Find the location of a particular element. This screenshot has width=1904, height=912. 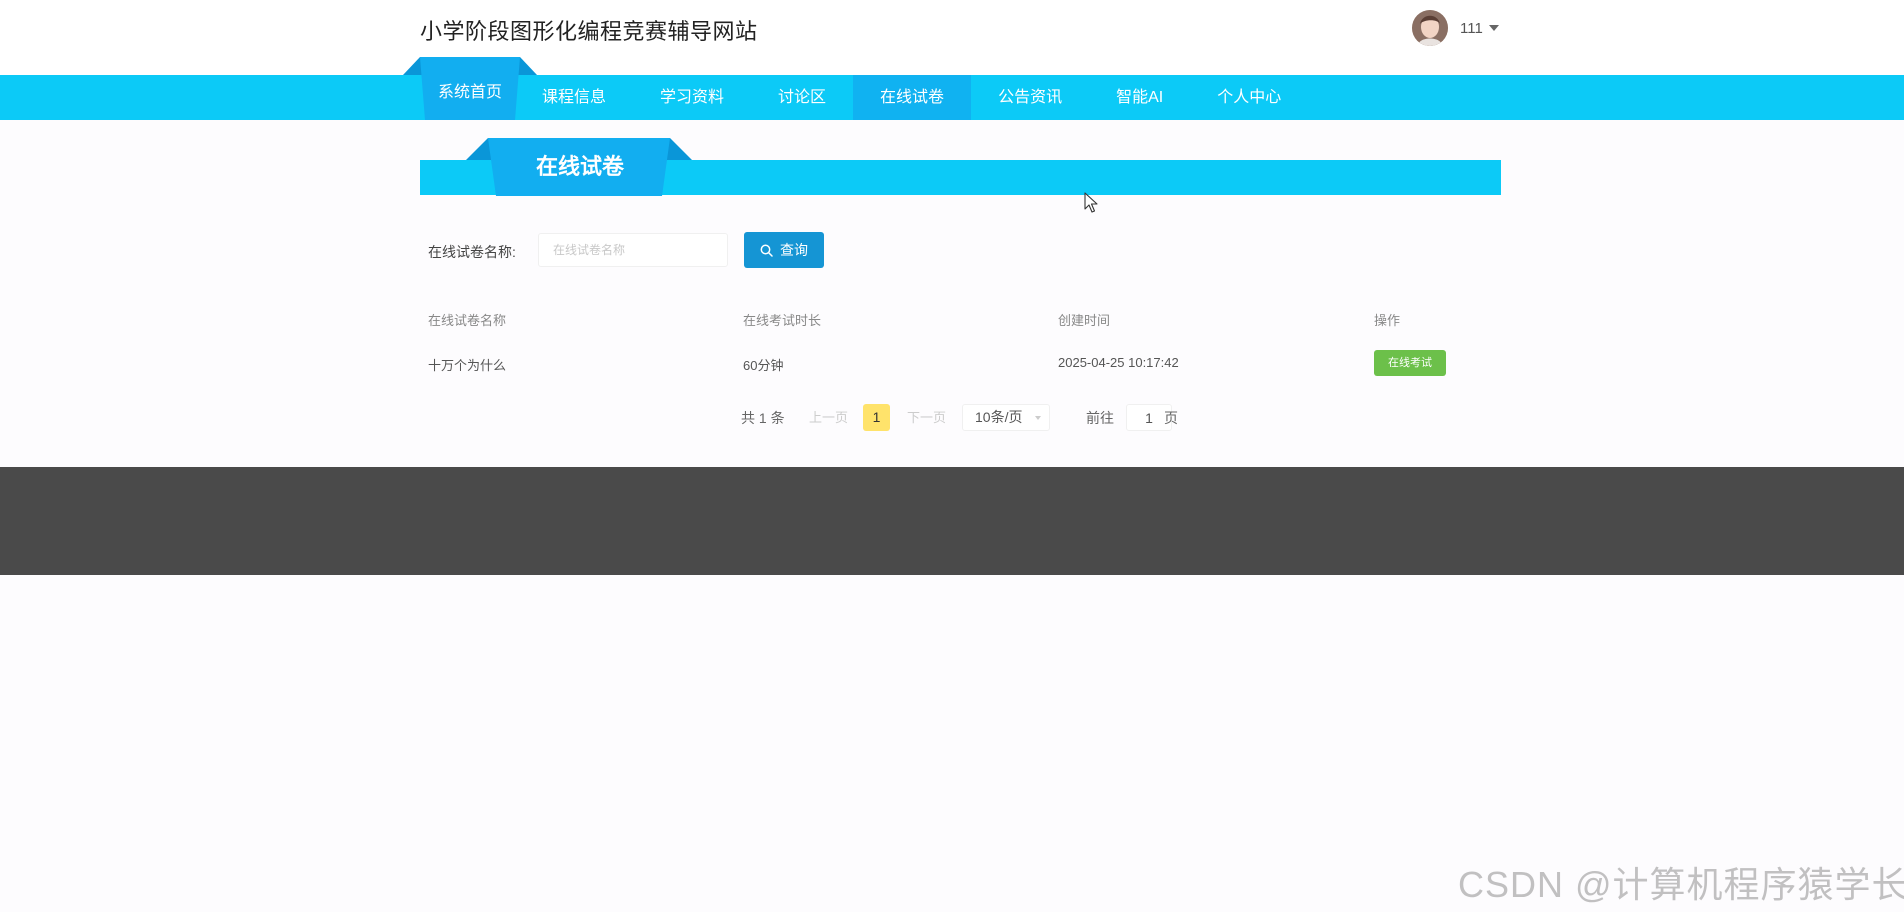

search-label: 在线试卷名称: is located at coordinates (472, 252).